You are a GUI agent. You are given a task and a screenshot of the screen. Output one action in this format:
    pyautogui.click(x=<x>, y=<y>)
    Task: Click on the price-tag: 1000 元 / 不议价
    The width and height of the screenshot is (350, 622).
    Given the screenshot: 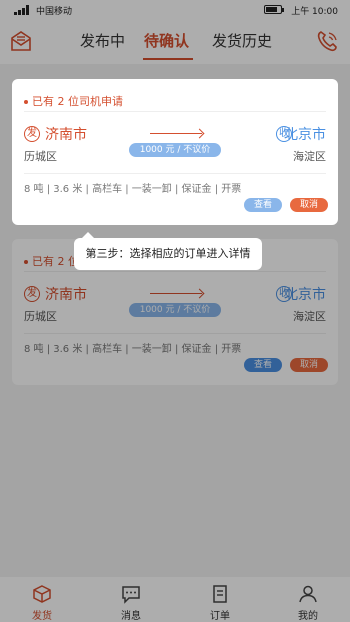 What is the action you would take?
    pyautogui.click(x=175, y=150)
    